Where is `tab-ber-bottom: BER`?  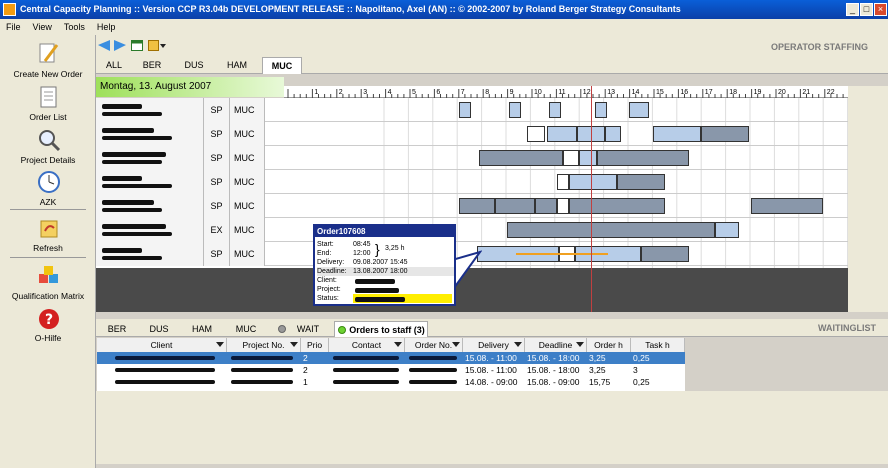 tab-ber-bottom: BER is located at coordinates (117, 329).